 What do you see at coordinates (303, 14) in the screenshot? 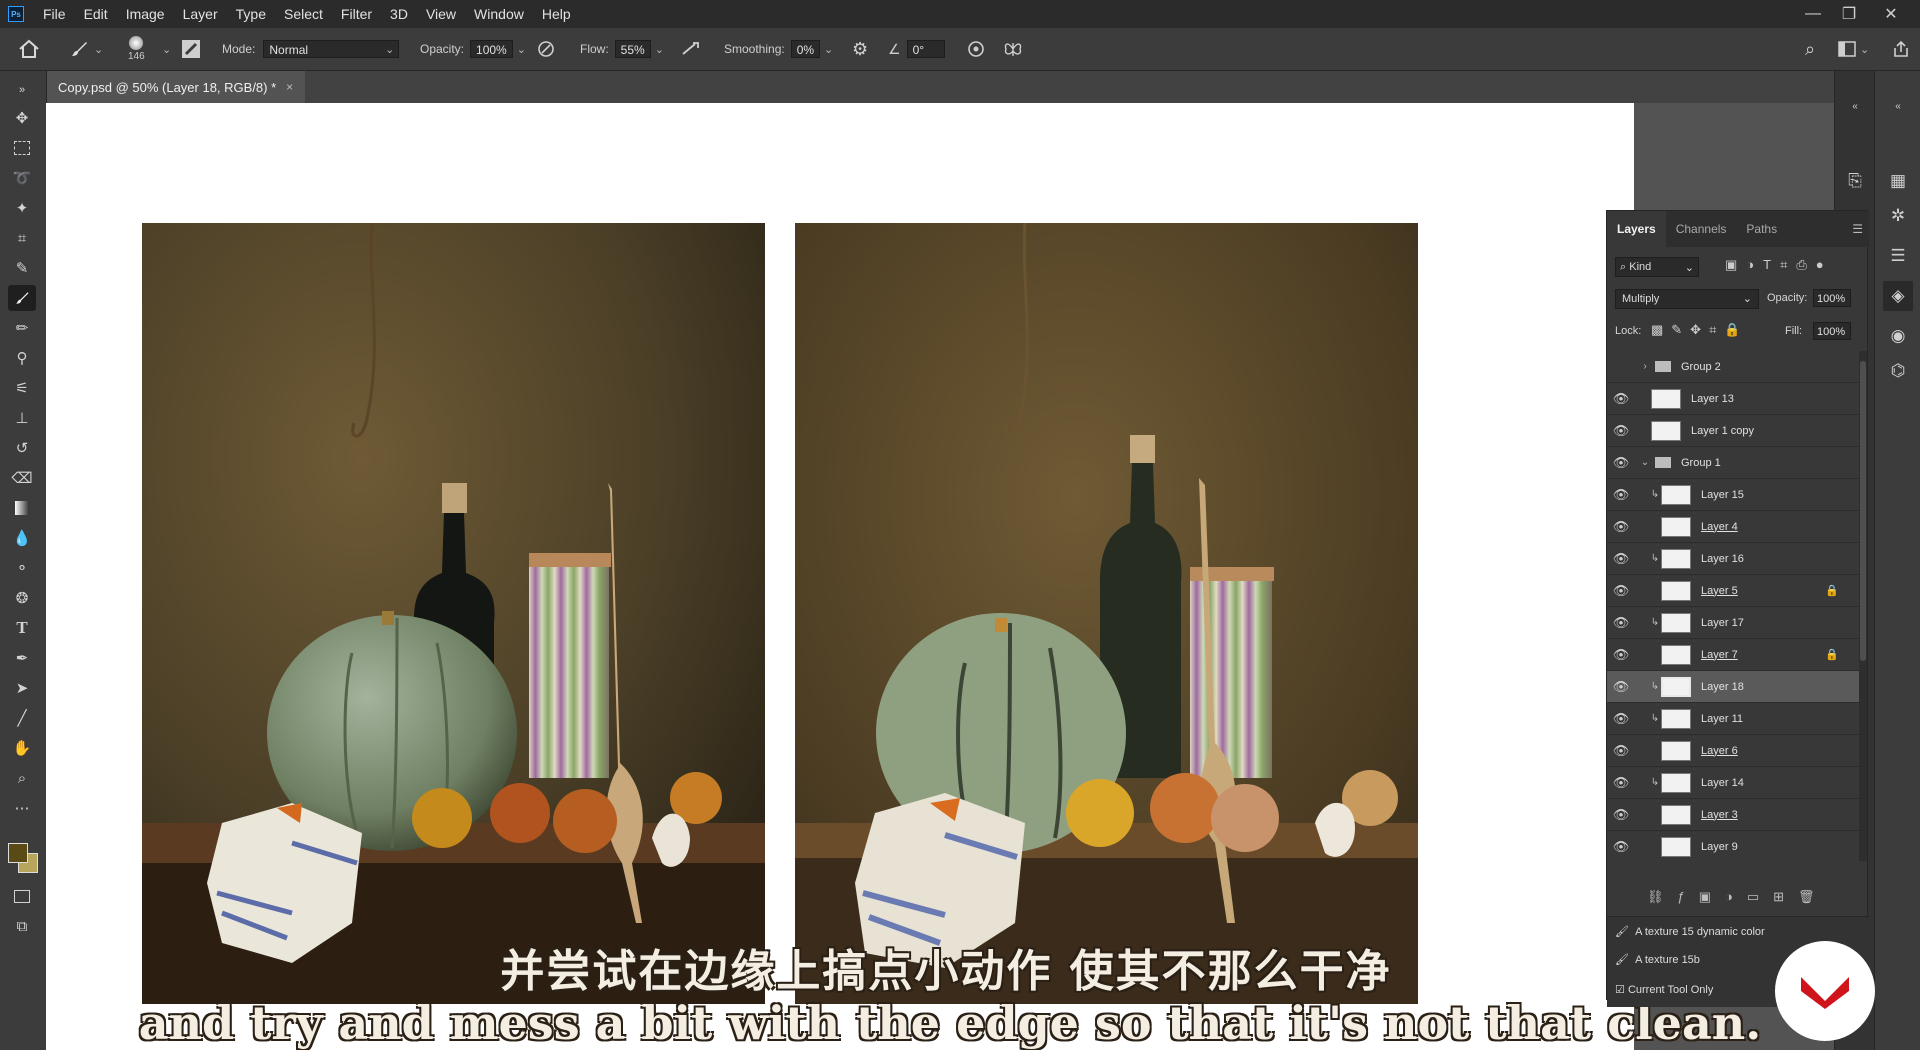
I see `menu-select: Select` at bounding box center [303, 14].